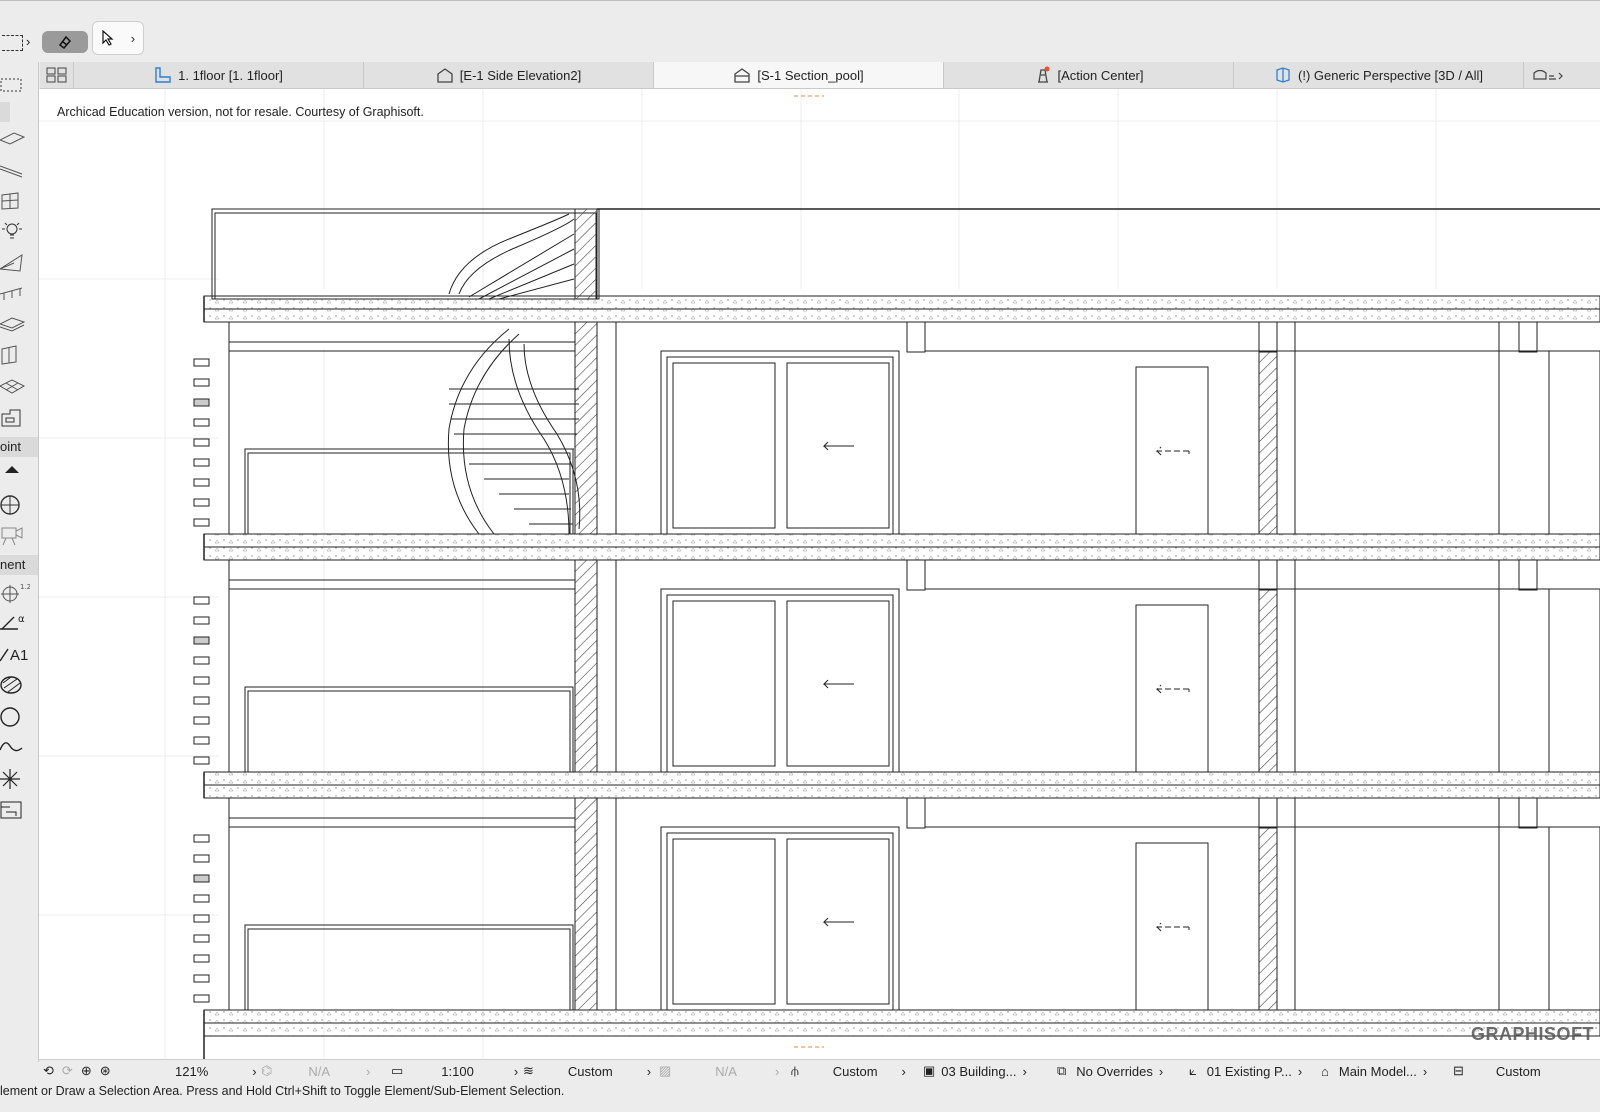  Describe the element at coordinates (230, 75) in the screenshot. I see `tab-label: 1. 1floor [1. 1floor]` at that location.